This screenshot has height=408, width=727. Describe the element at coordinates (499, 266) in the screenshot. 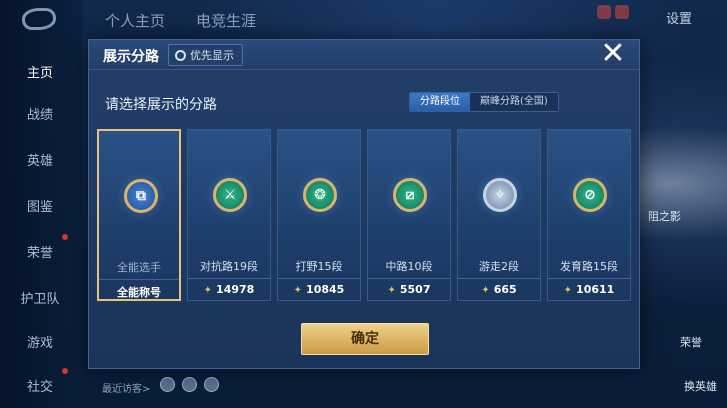

I see `lane-card-name: 游走2段` at that location.